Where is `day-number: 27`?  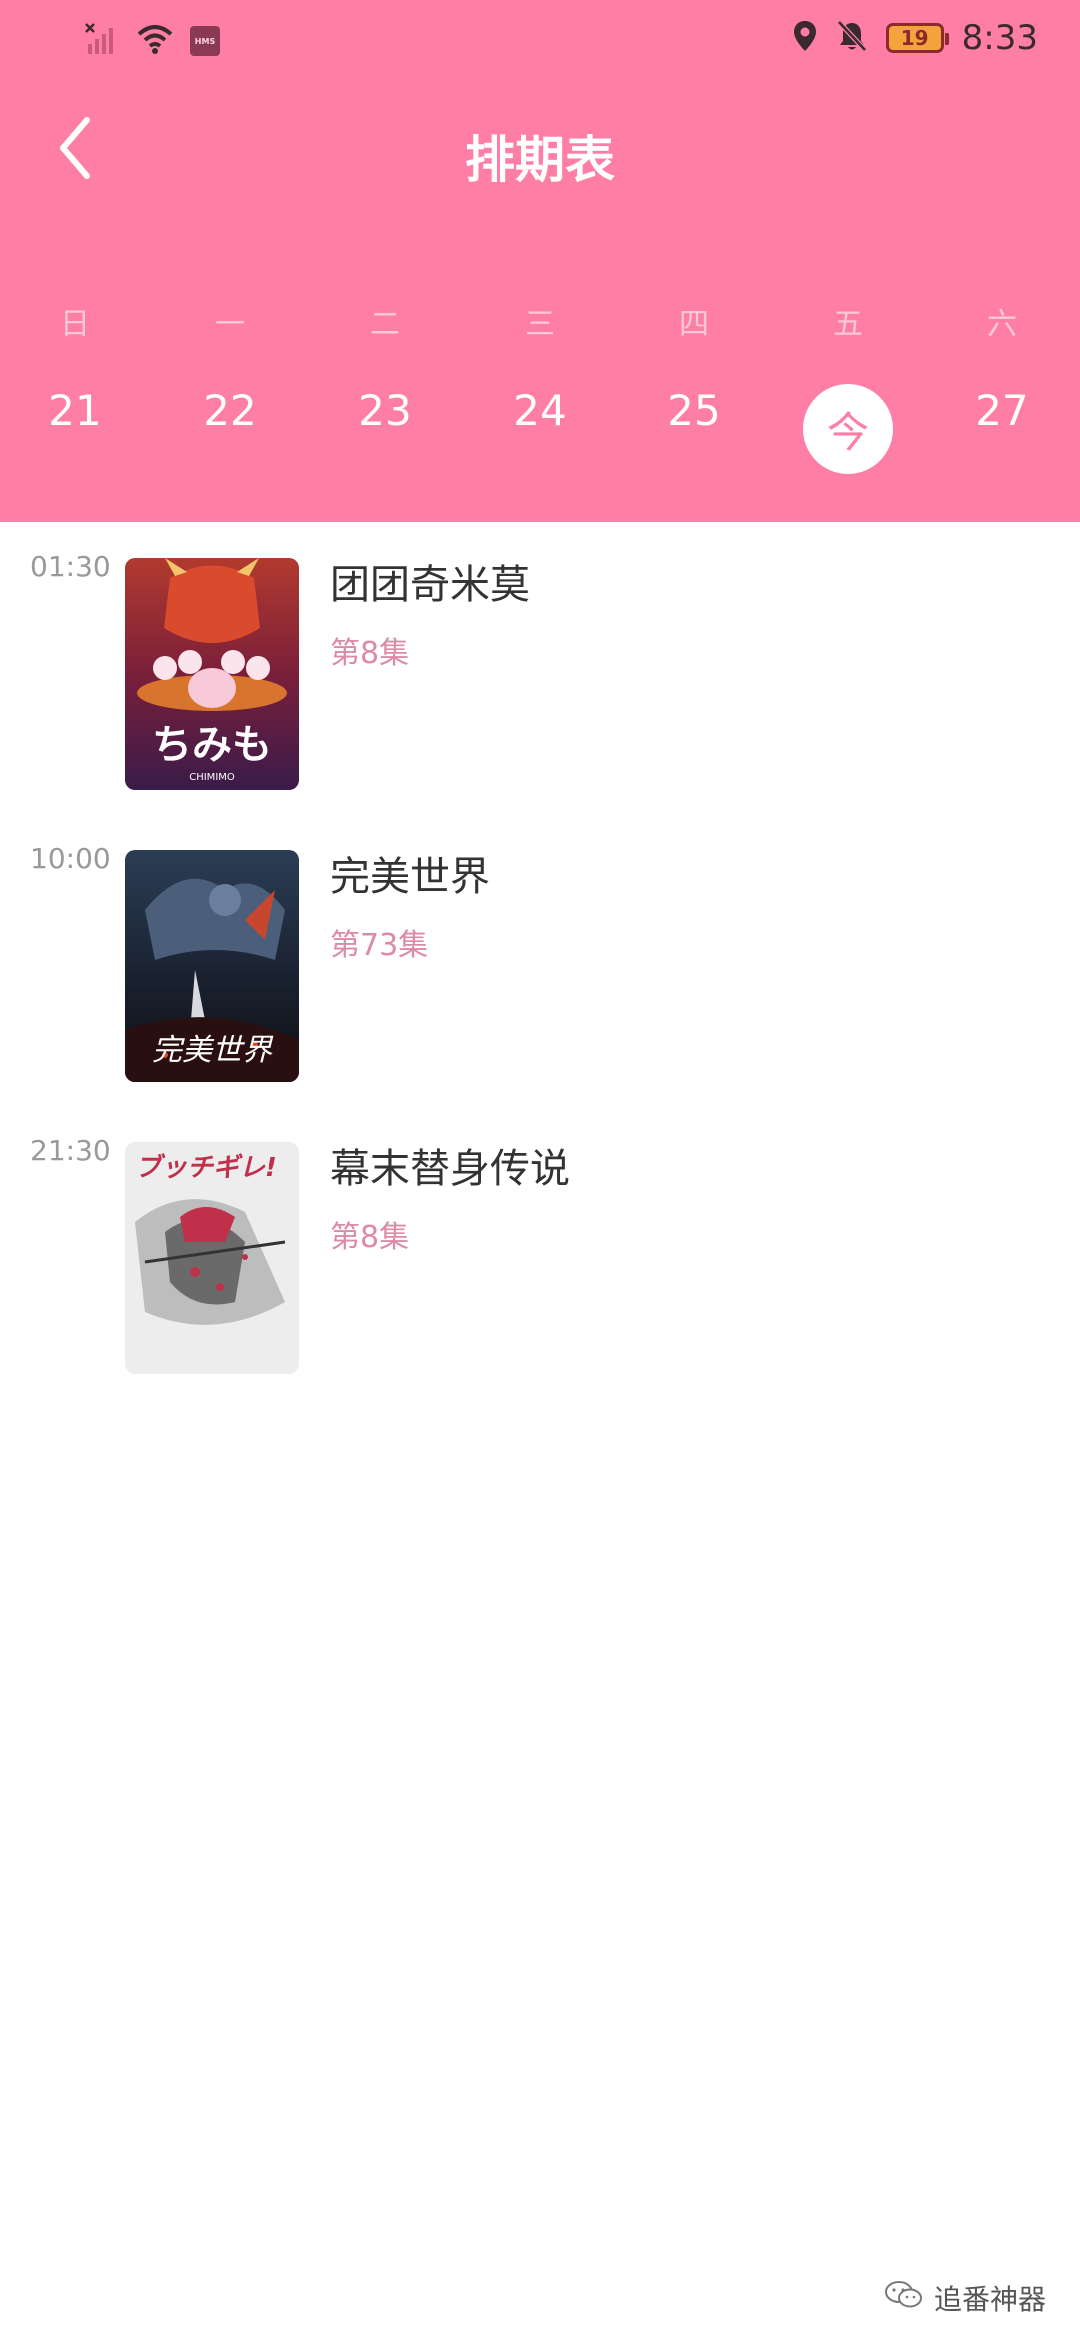 day-number: 27 is located at coordinates (1002, 410).